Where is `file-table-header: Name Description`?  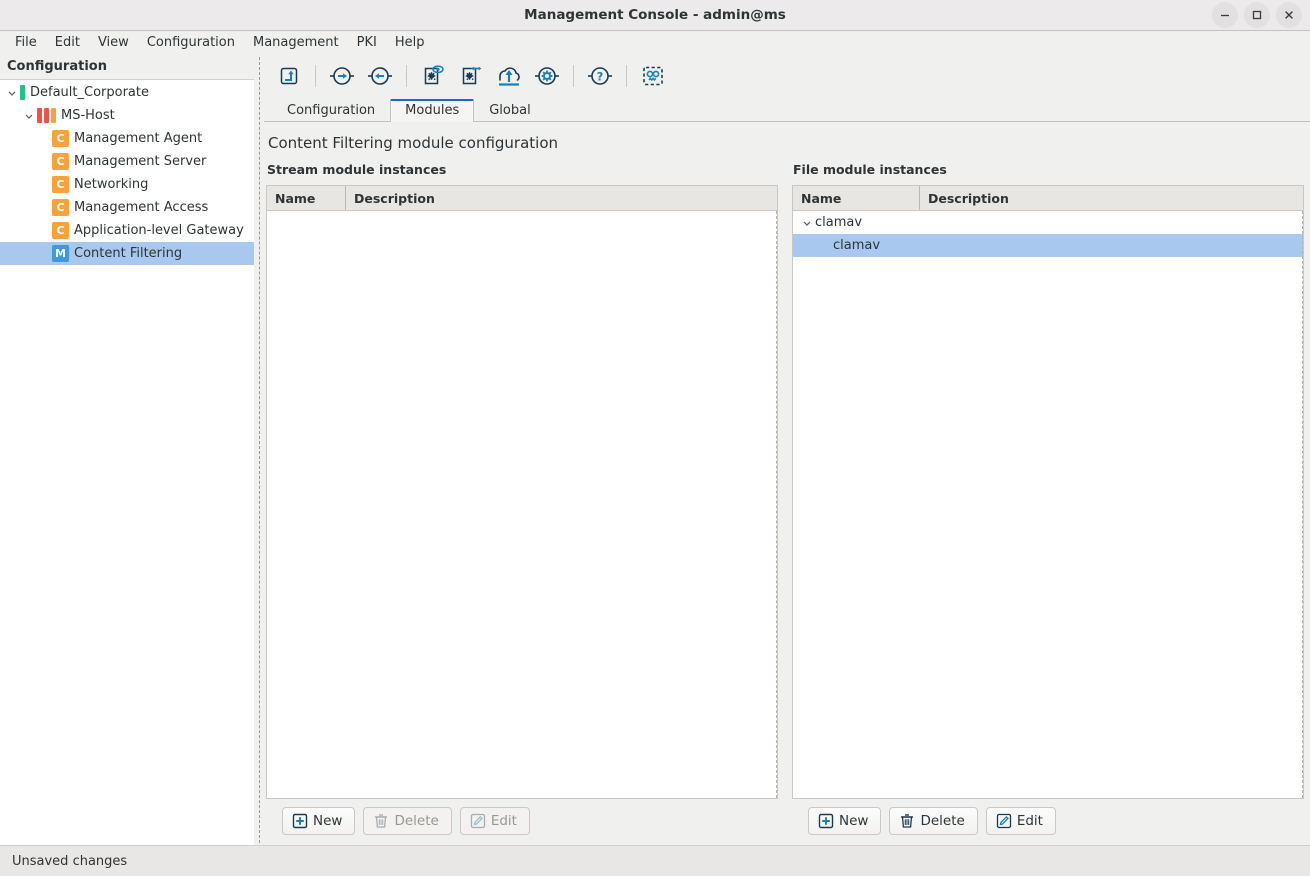
file-table-header: Name Description is located at coordinates (1048, 198).